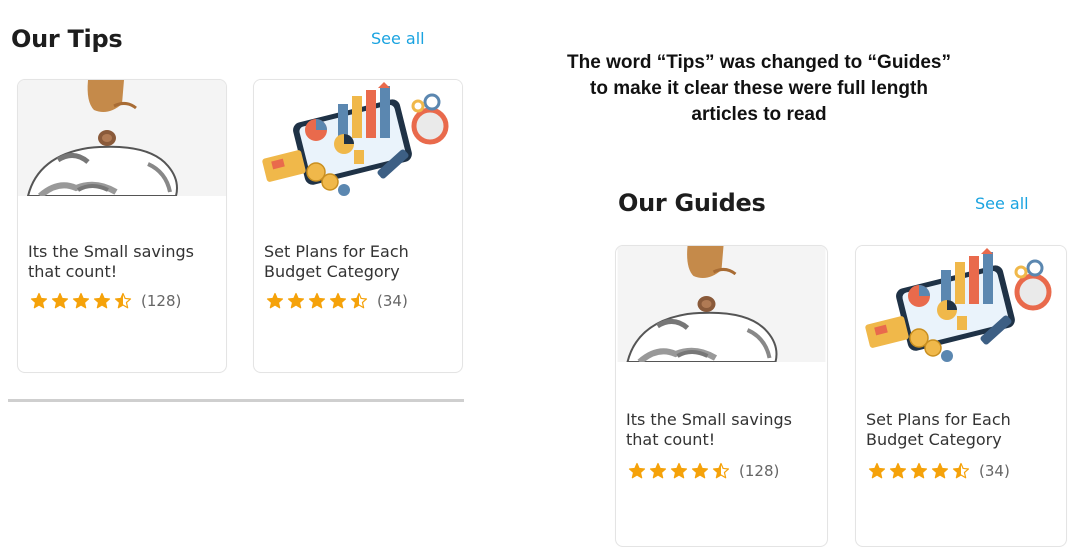 The image size is (1087, 547). I want to click on guide-card: Set Plans for Each Budget Category (34), so click(961, 396).